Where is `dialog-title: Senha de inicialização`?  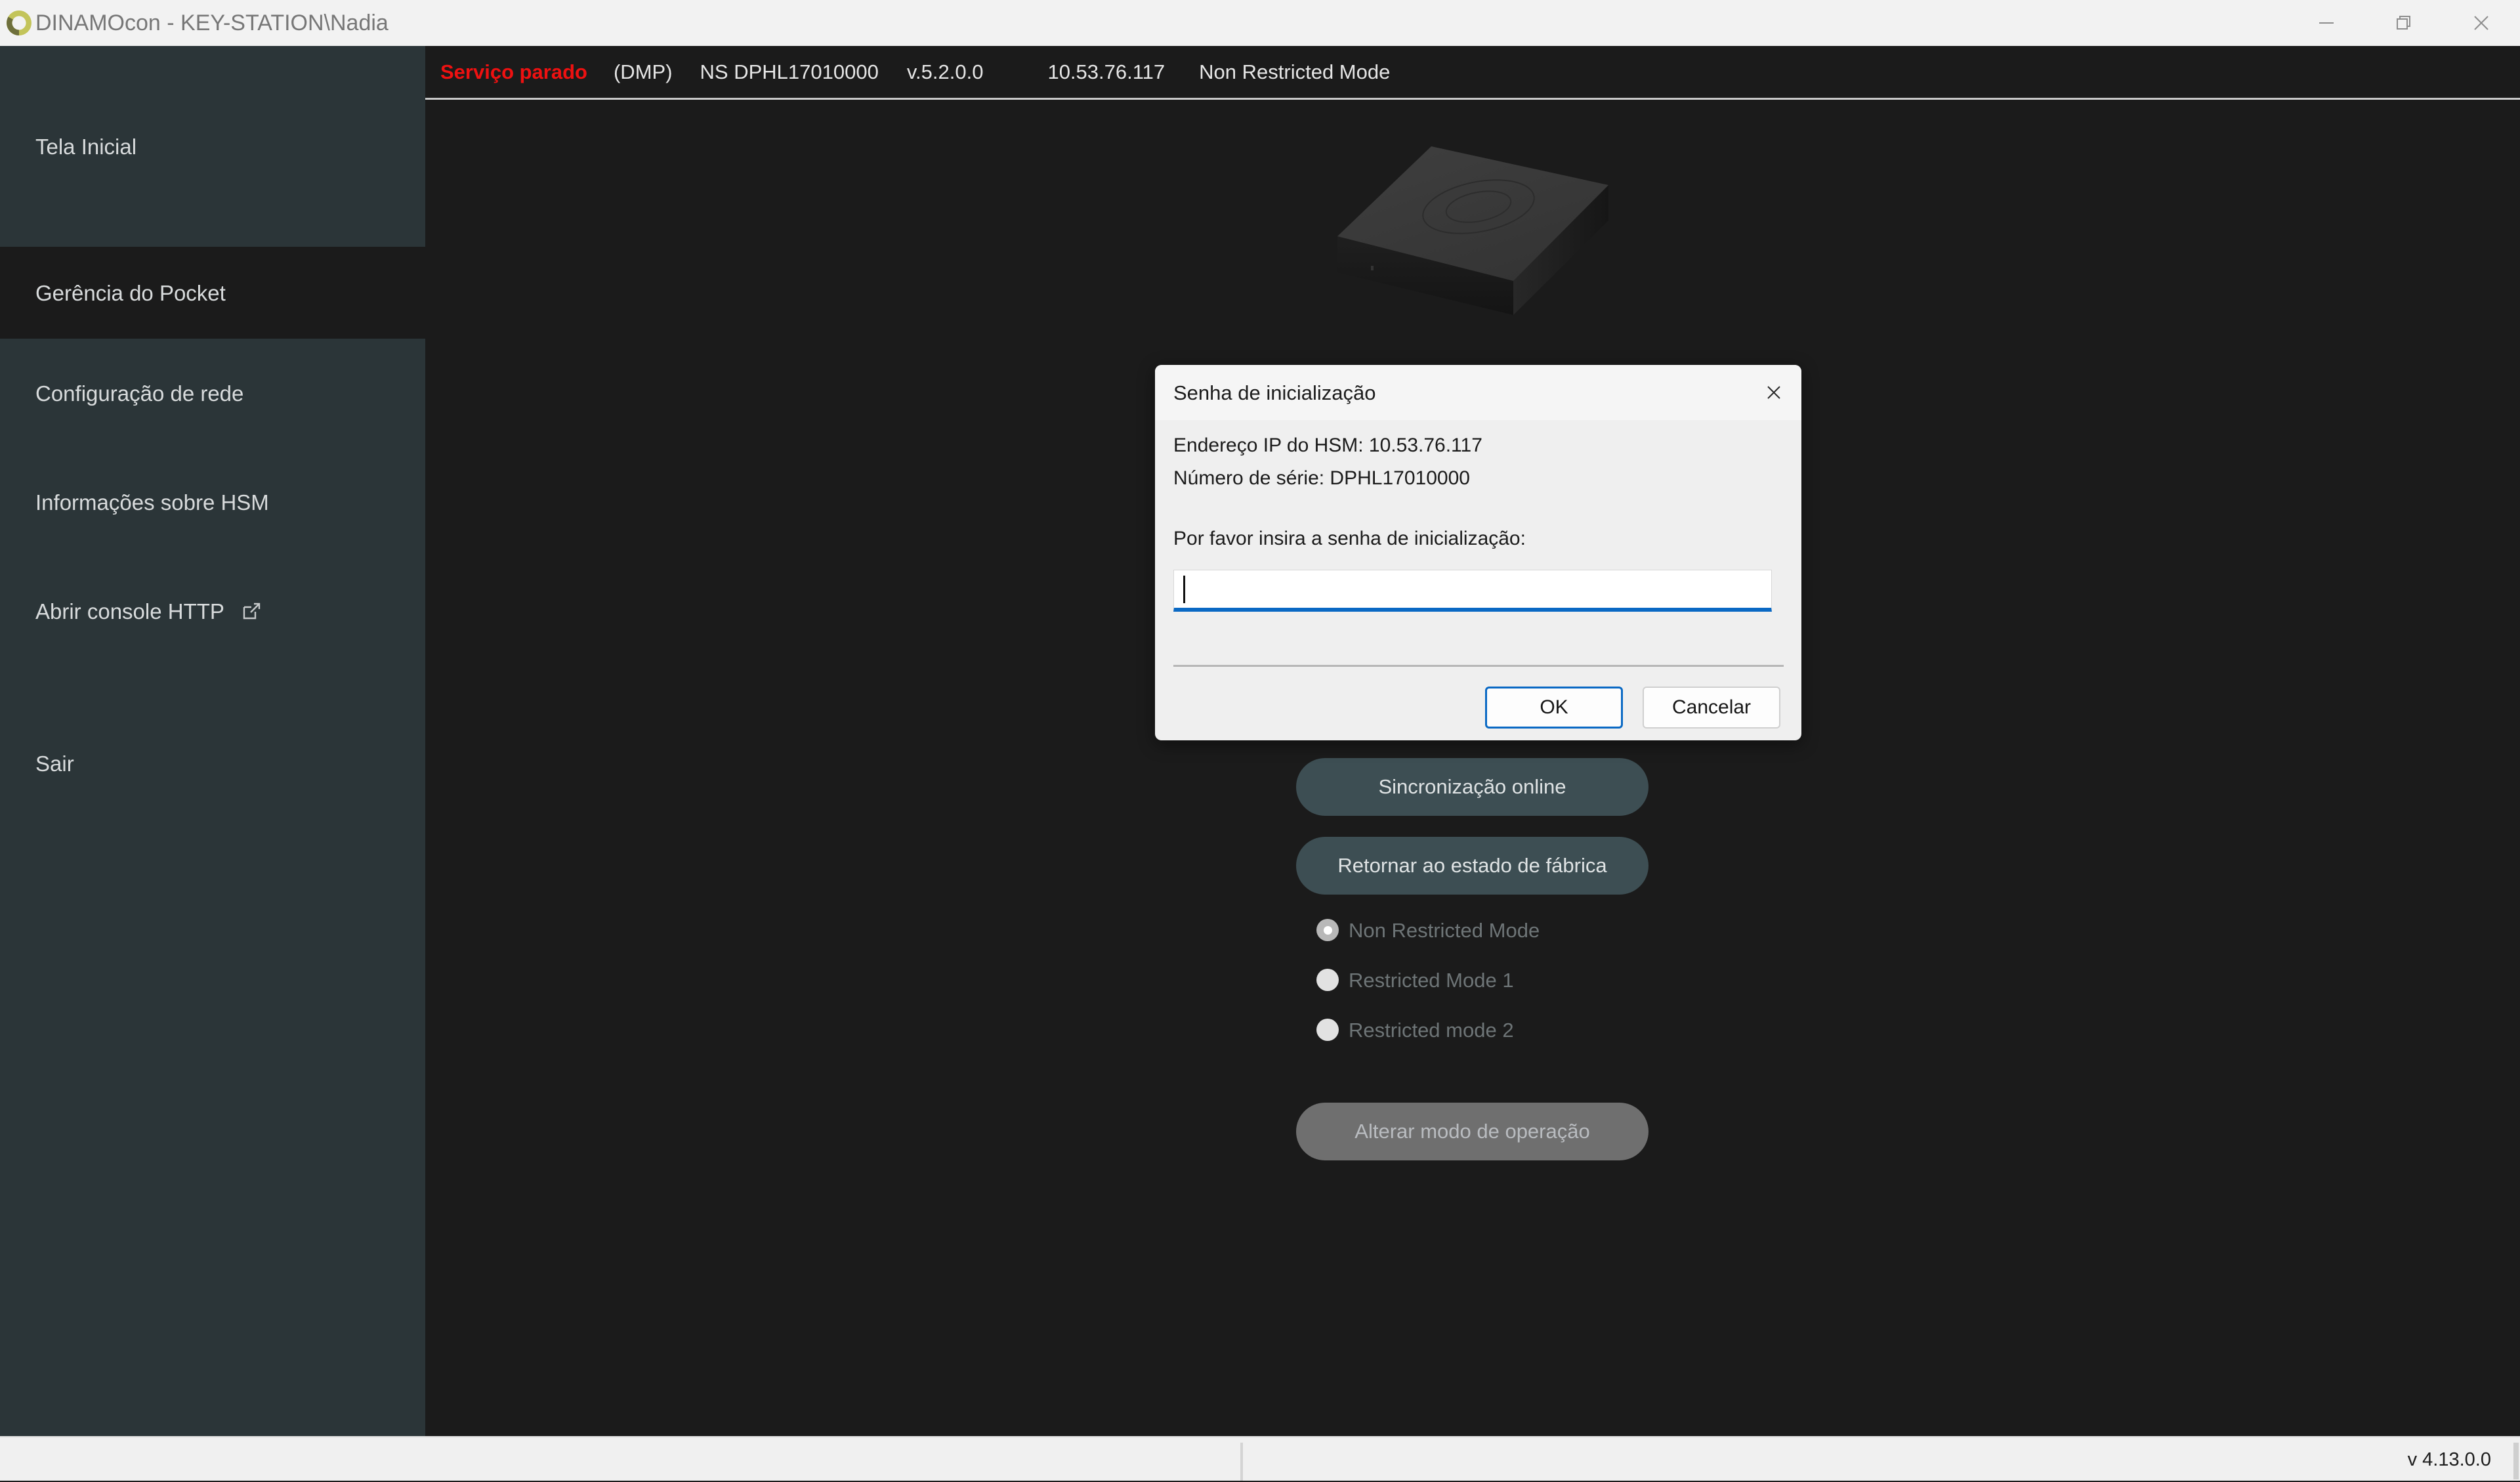 dialog-title: Senha de inicialização is located at coordinates (1274, 392).